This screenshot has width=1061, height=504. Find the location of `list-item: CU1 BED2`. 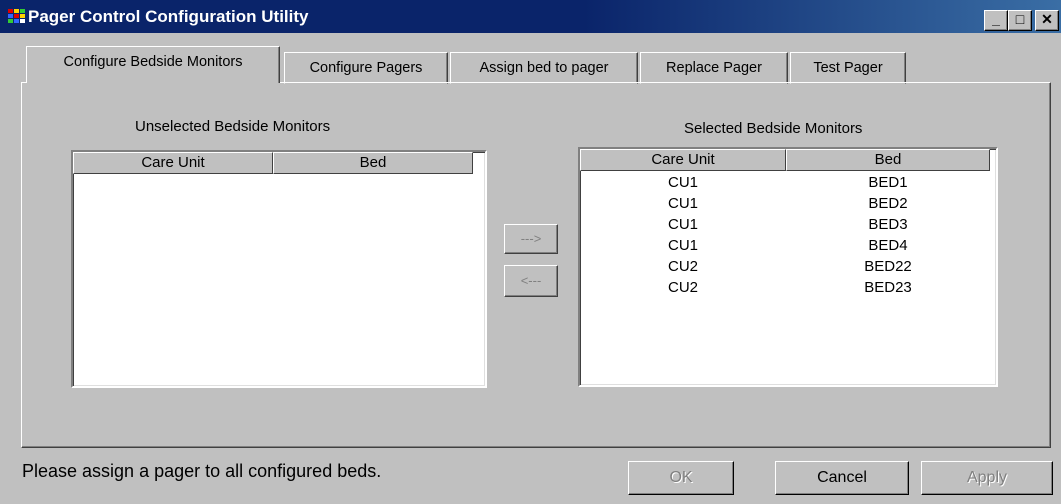

list-item: CU1 BED2 is located at coordinates (788, 203).